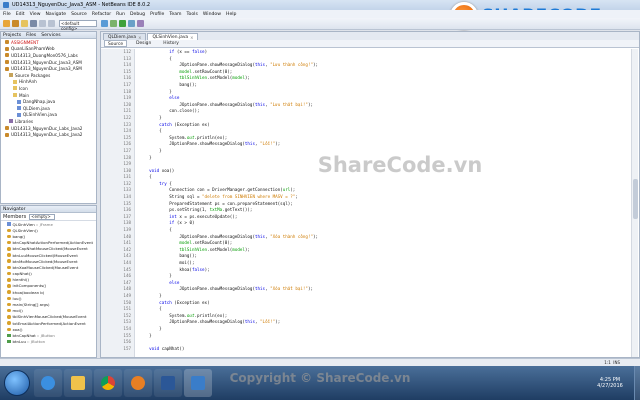 This screenshot has height=400, width=640. What do you see at coordinates (113, 23) in the screenshot?
I see `clean-build-icon` at bounding box center [113, 23].